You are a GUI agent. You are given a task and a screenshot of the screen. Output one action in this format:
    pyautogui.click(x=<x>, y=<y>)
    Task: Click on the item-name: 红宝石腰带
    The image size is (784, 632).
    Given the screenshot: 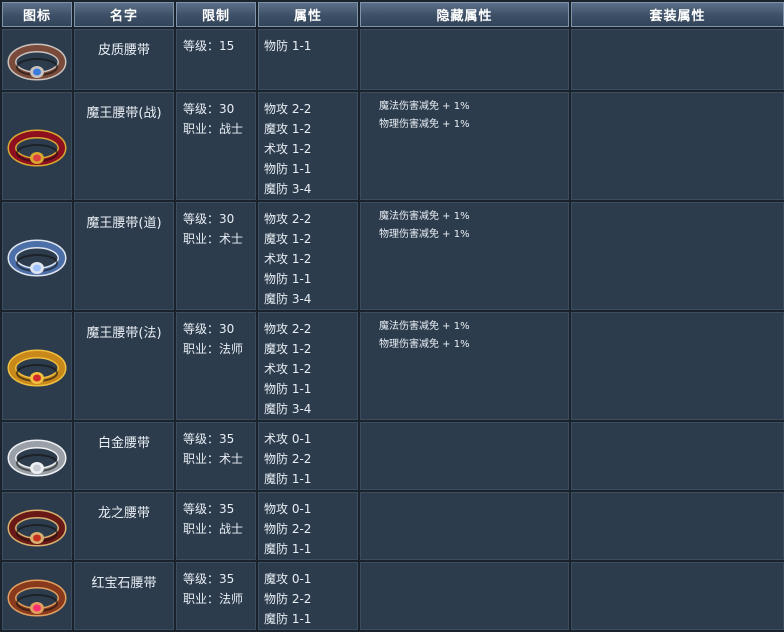 What is the action you would take?
    pyautogui.click(x=124, y=596)
    